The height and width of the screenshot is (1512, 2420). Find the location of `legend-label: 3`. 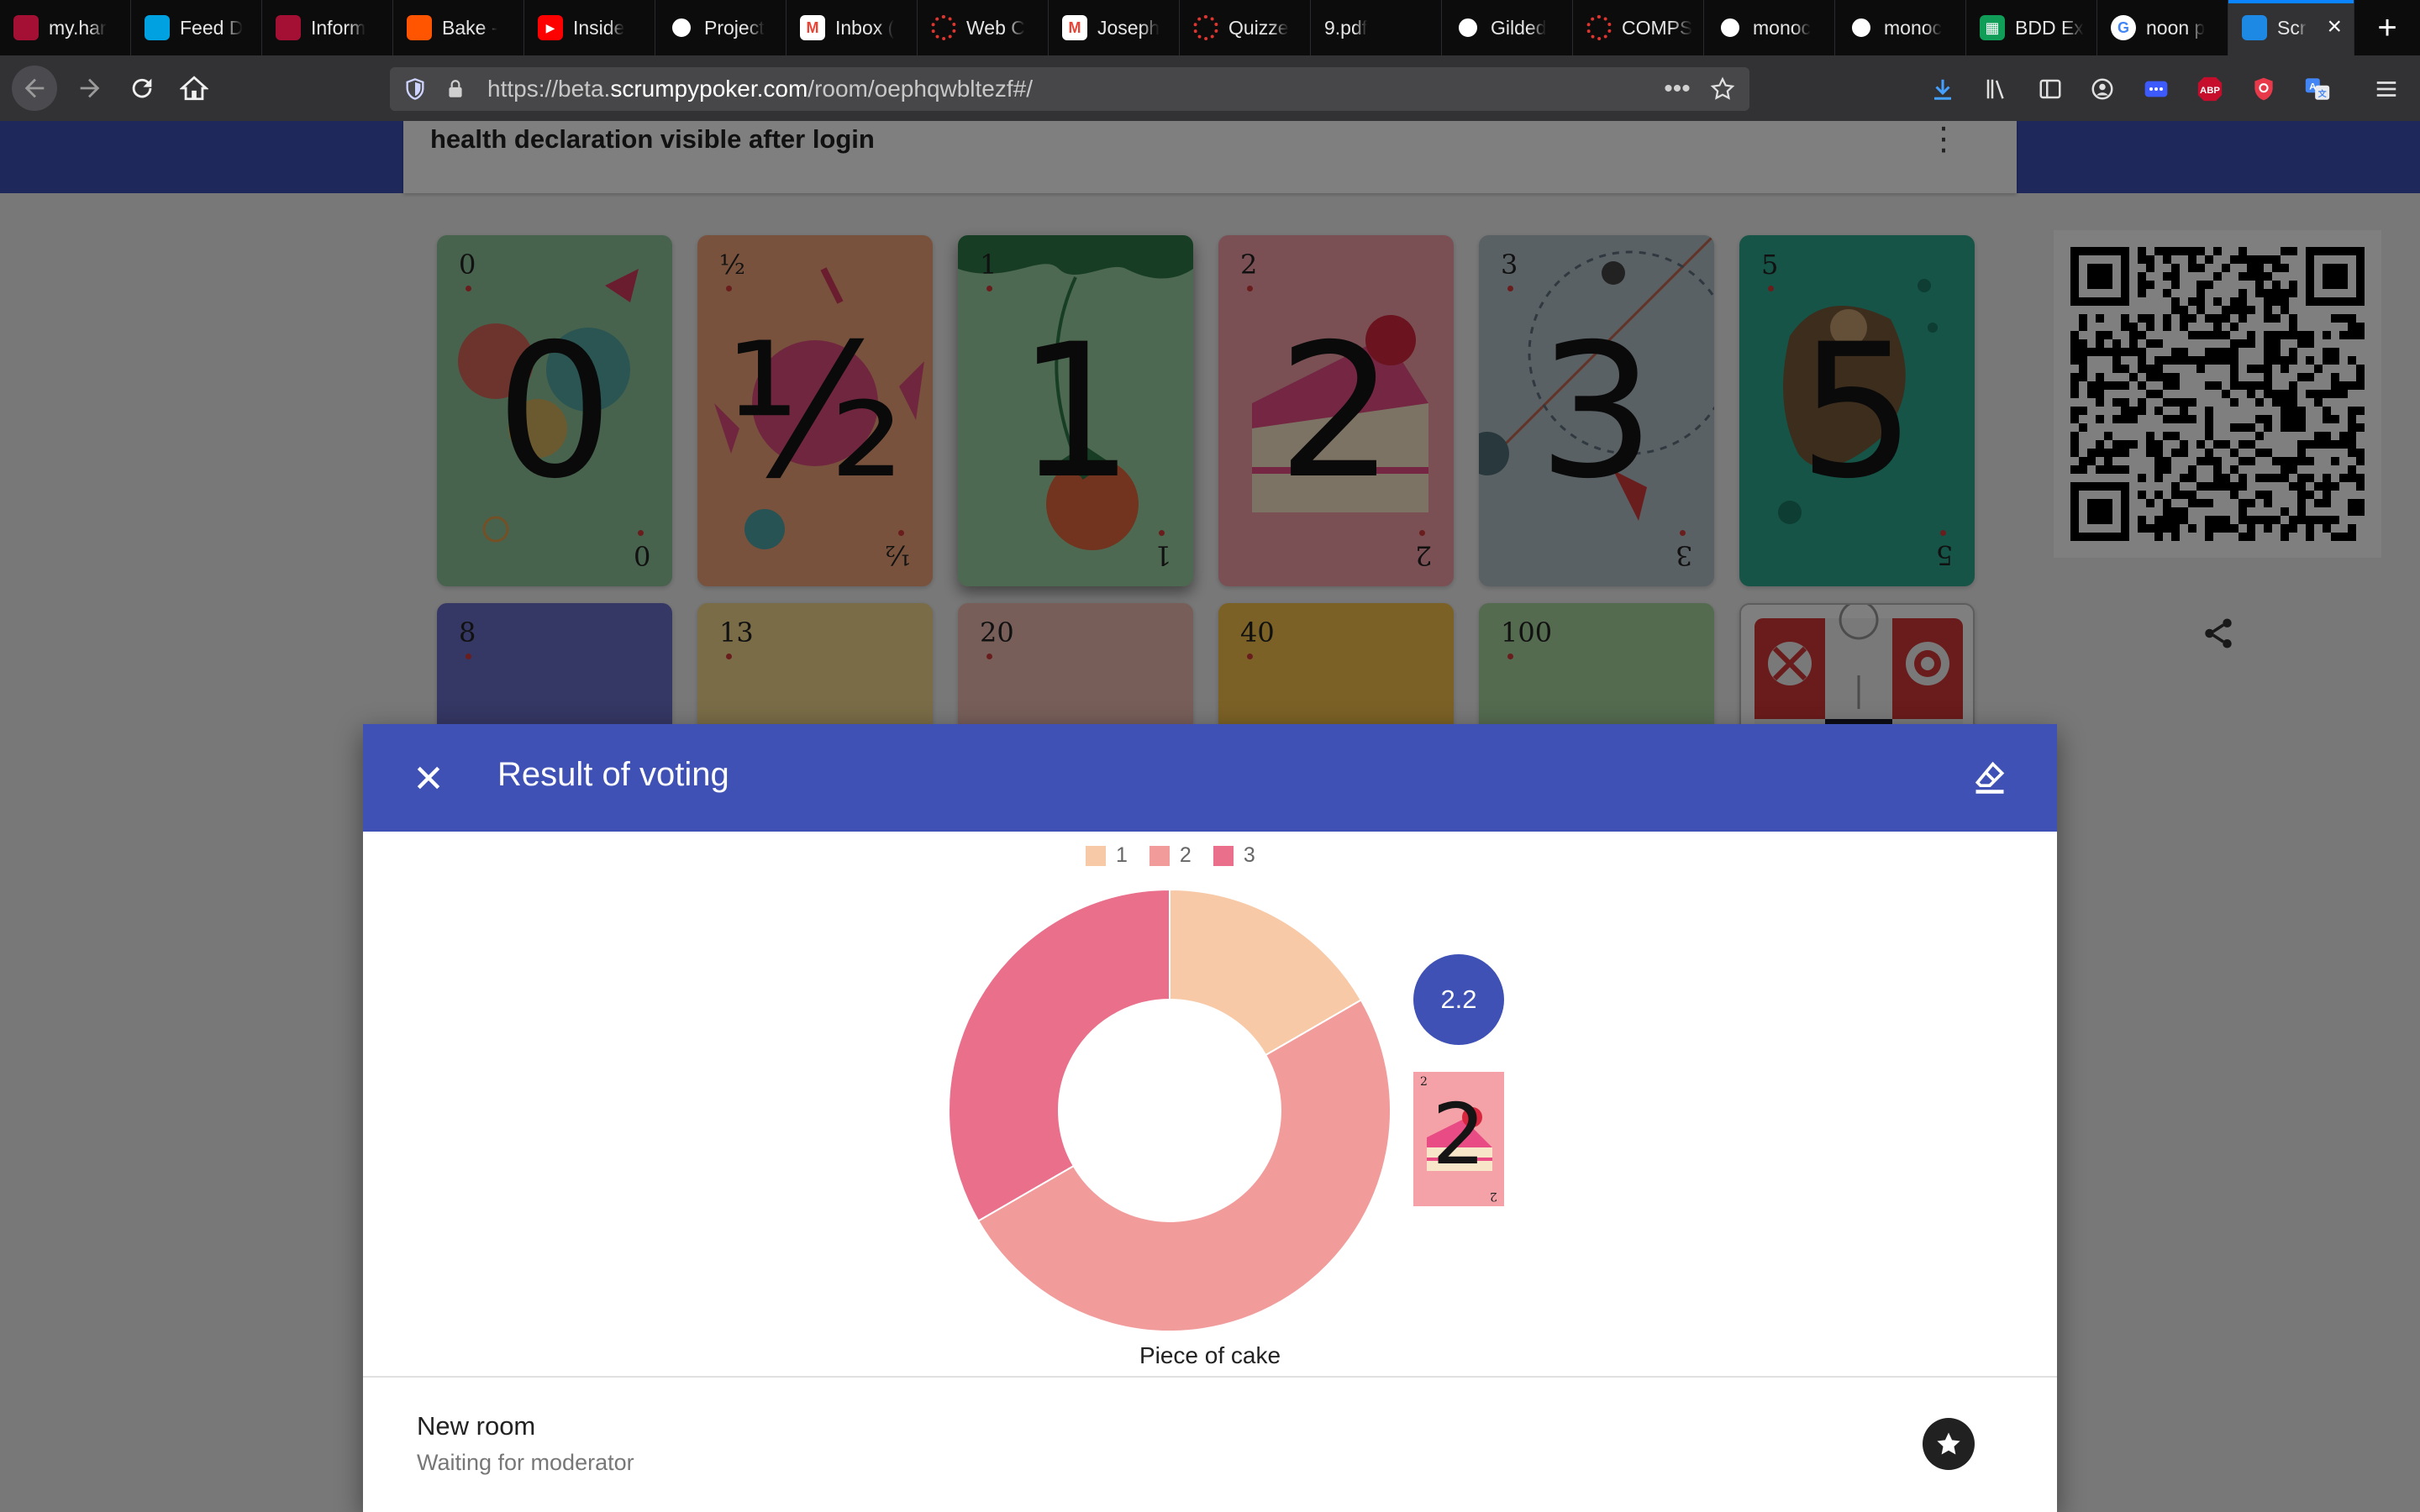

legend-label: 3 is located at coordinates (1249, 855).